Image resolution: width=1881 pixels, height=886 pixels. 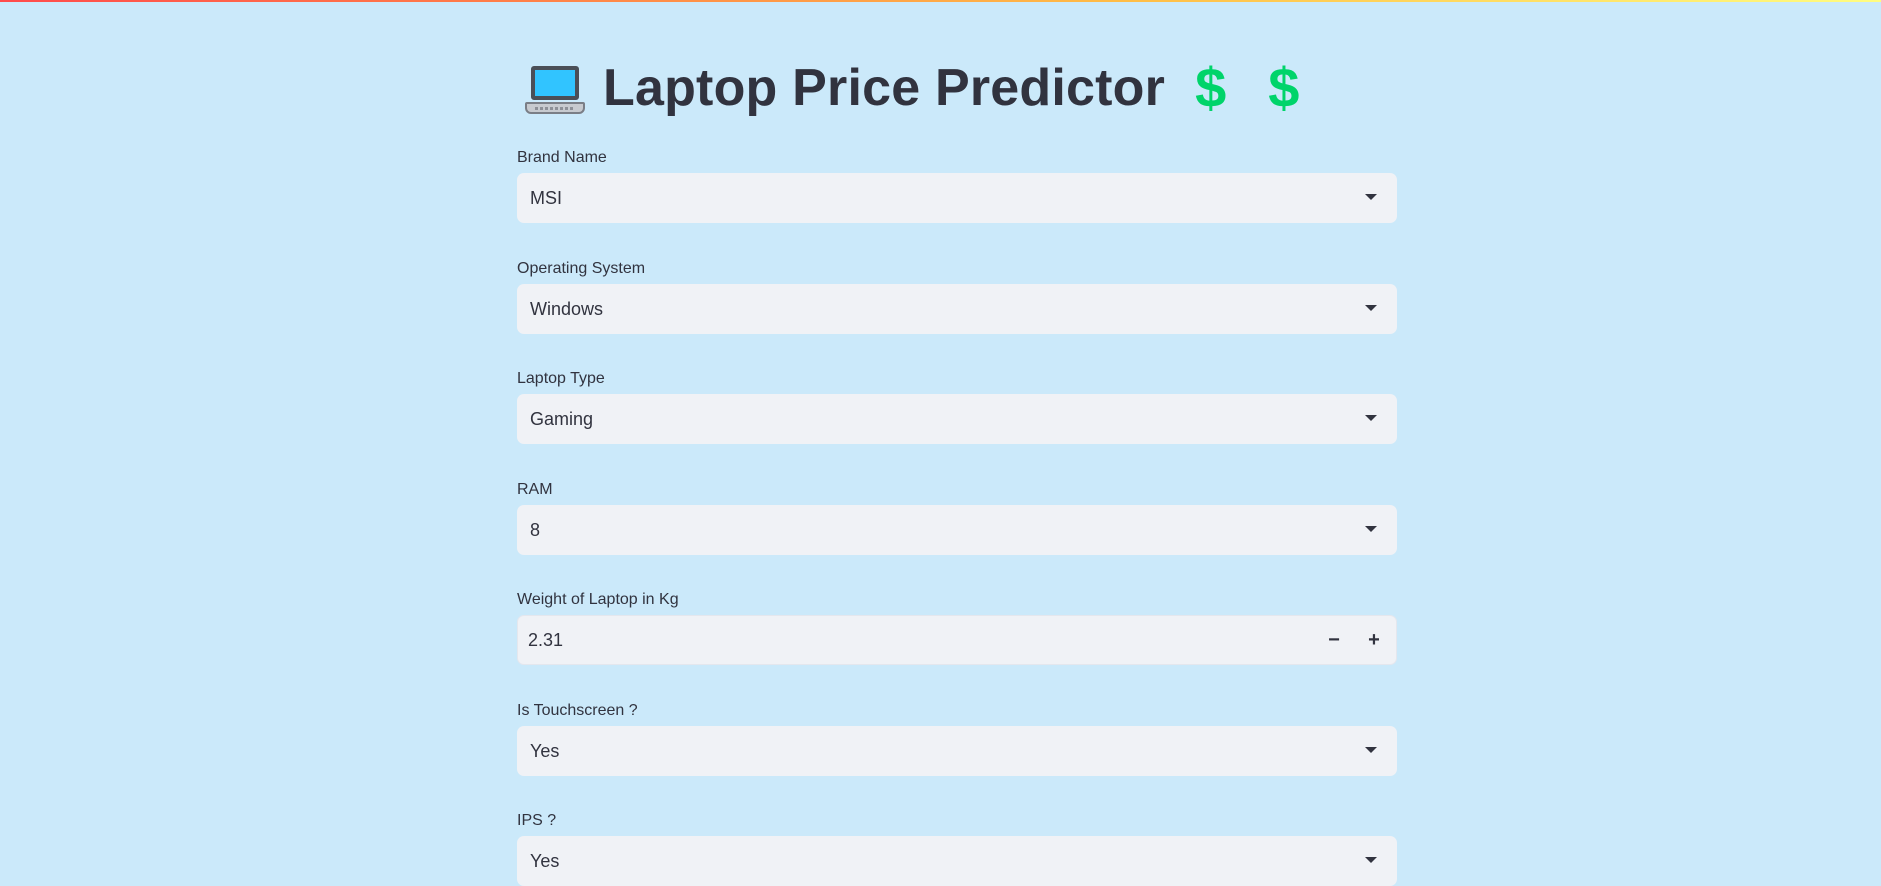 I want to click on os-select-value: Windows, so click(x=567, y=308).